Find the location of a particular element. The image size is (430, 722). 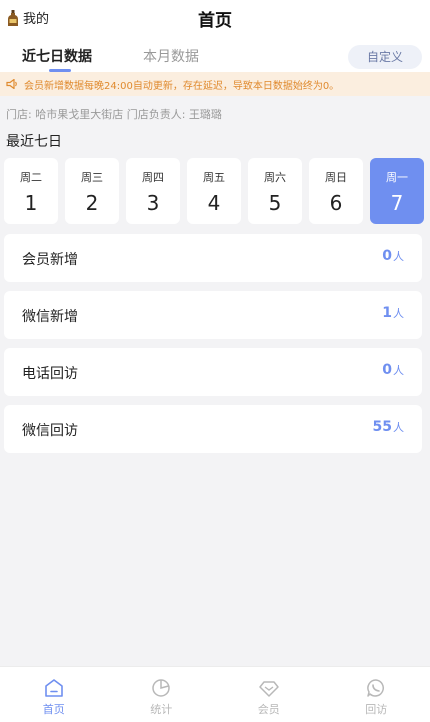

day-card: 周五 4 is located at coordinates (214, 191).